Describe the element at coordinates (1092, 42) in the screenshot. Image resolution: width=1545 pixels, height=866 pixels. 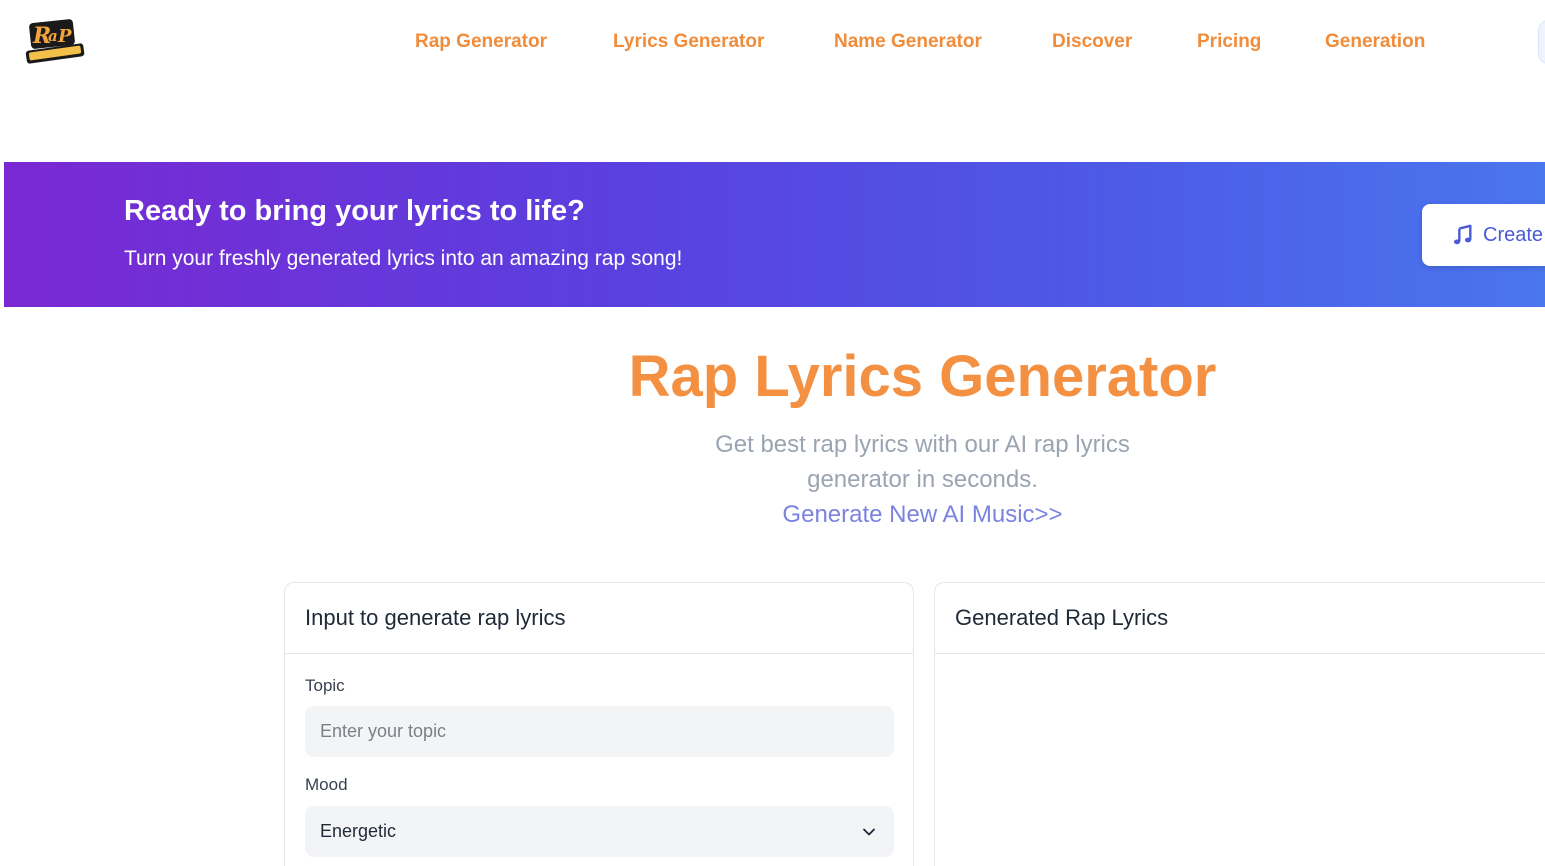
I see `nav-discover: Discover` at that location.